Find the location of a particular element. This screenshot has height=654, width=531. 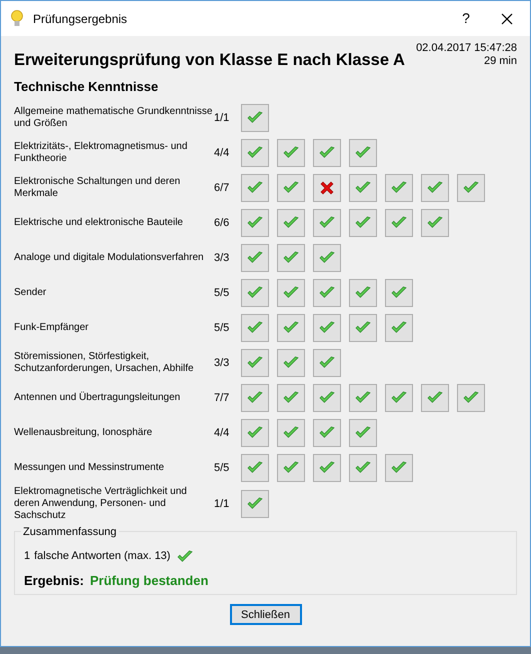

topic-label: Antennen und Übertragungsleitungen is located at coordinates (98, 398).